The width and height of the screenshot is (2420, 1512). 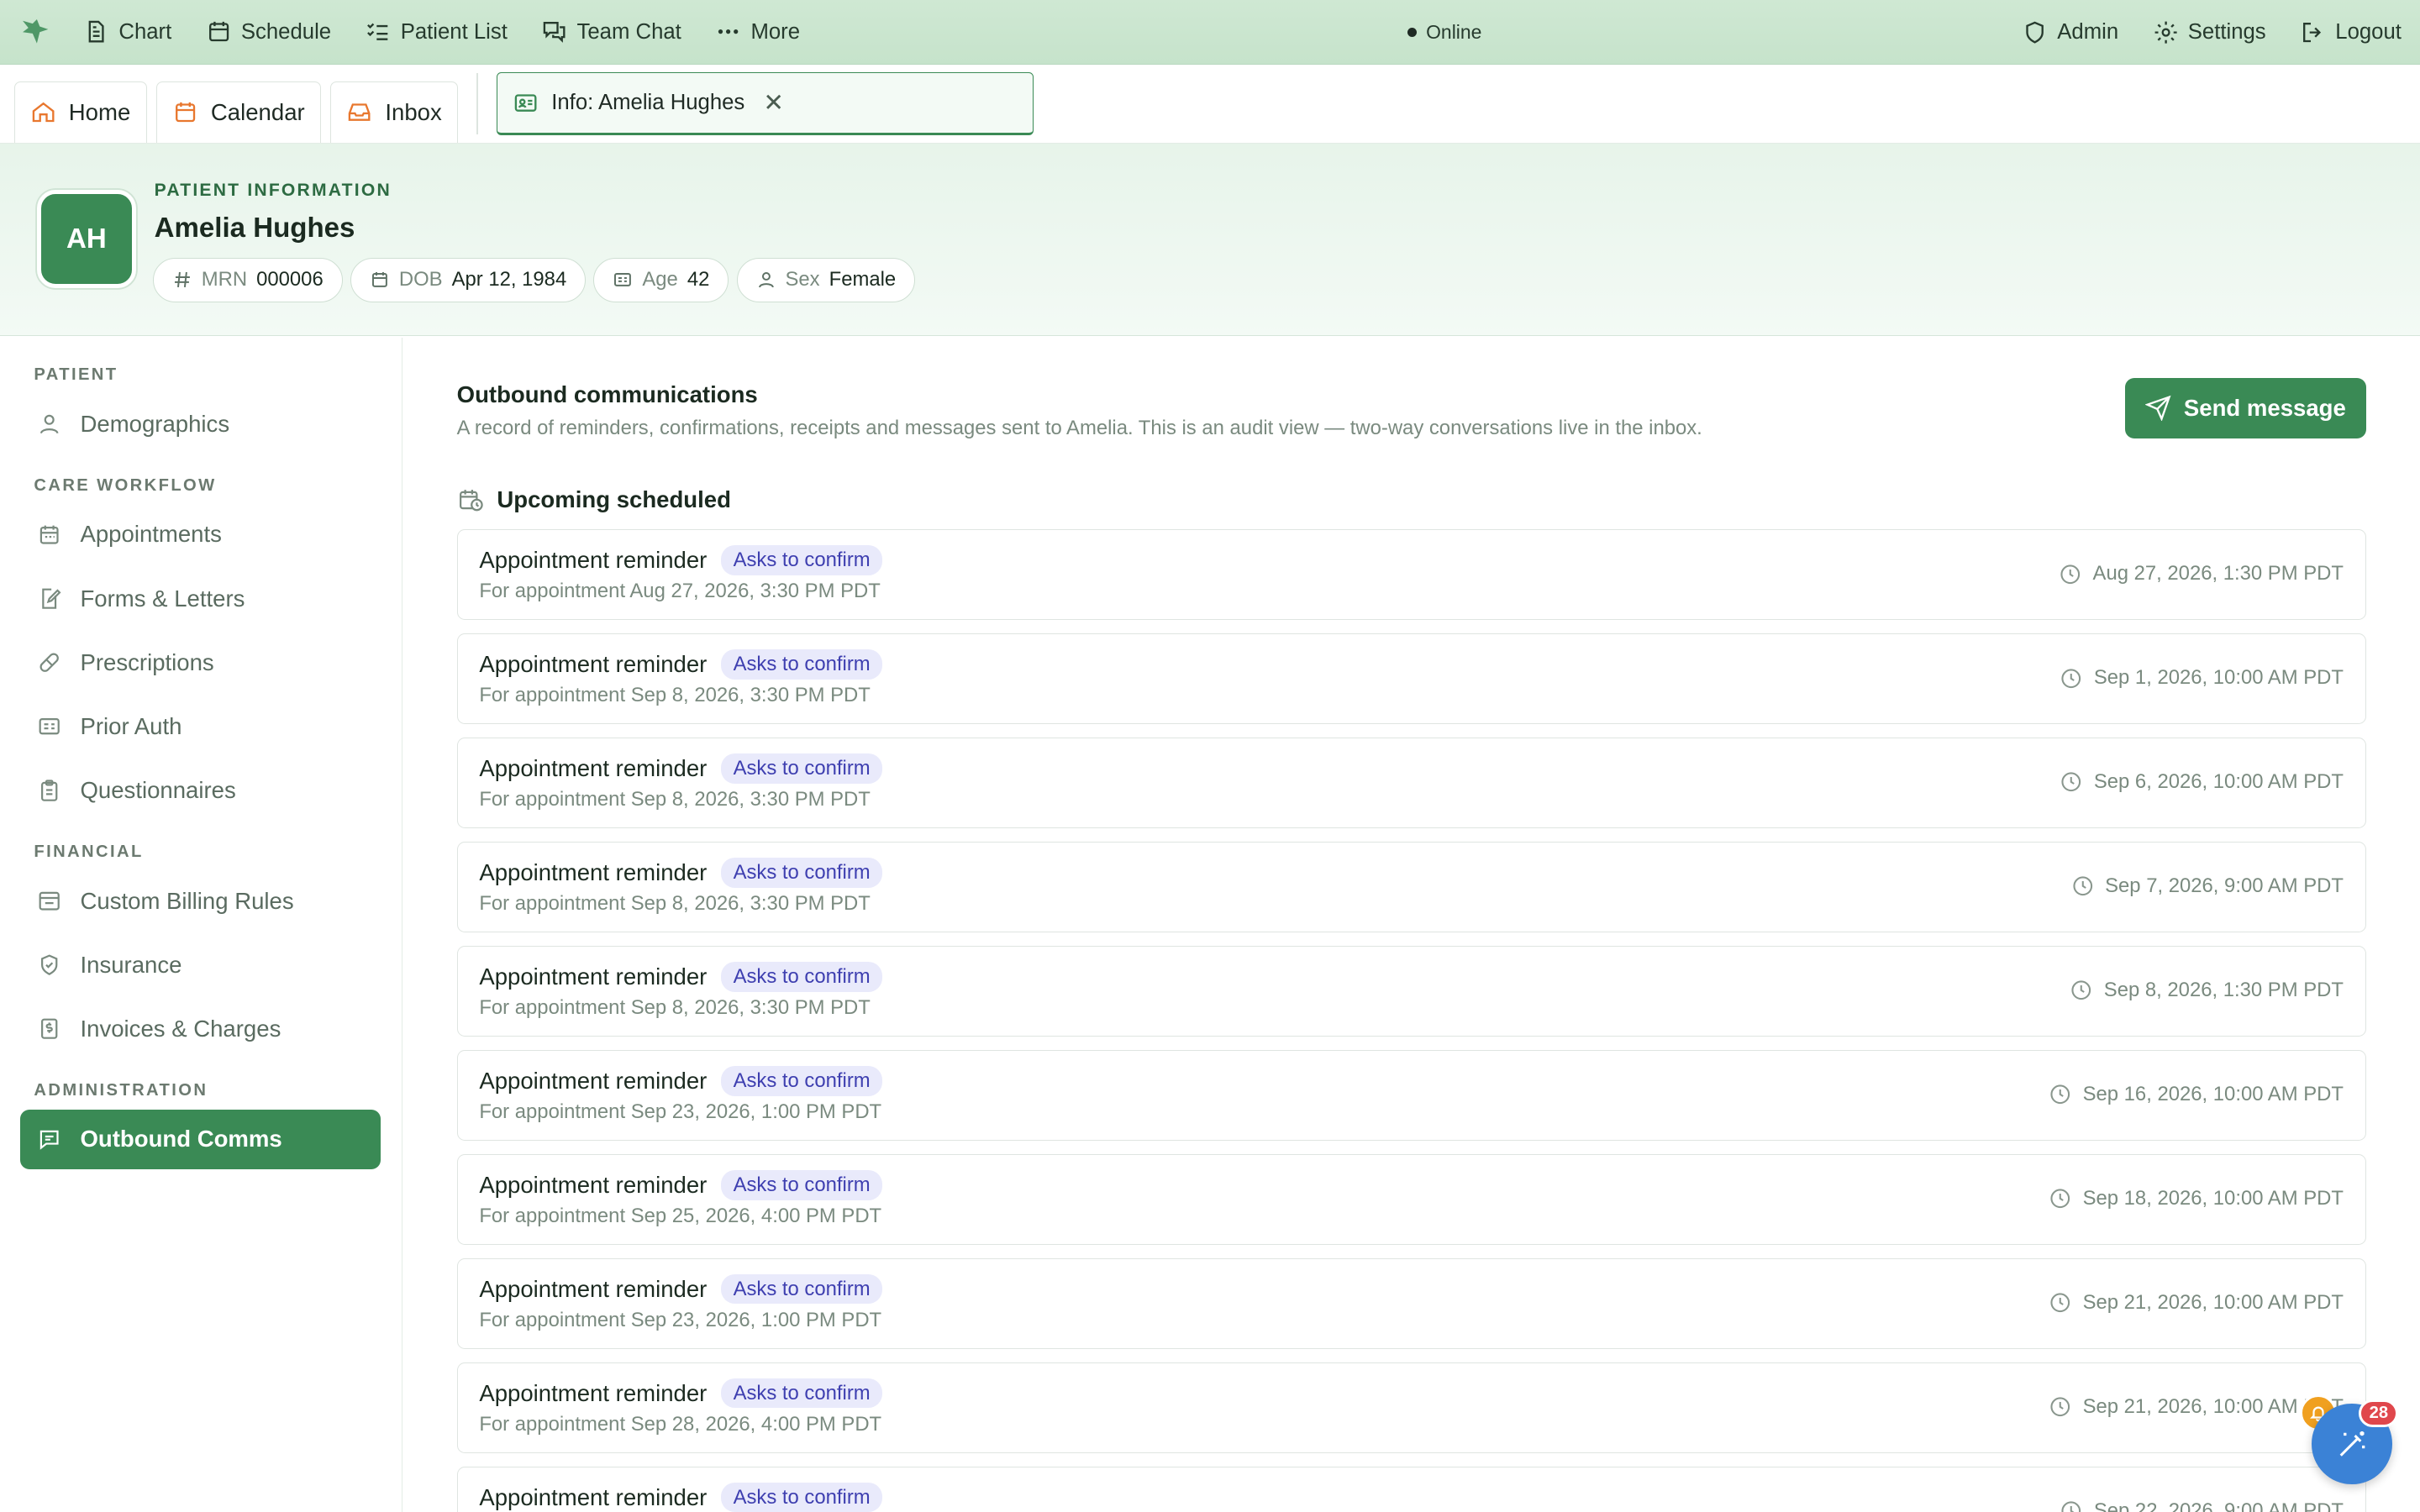 I want to click on patient-section-label: PATIENT INFORMATION, so click(x=273, y=190).